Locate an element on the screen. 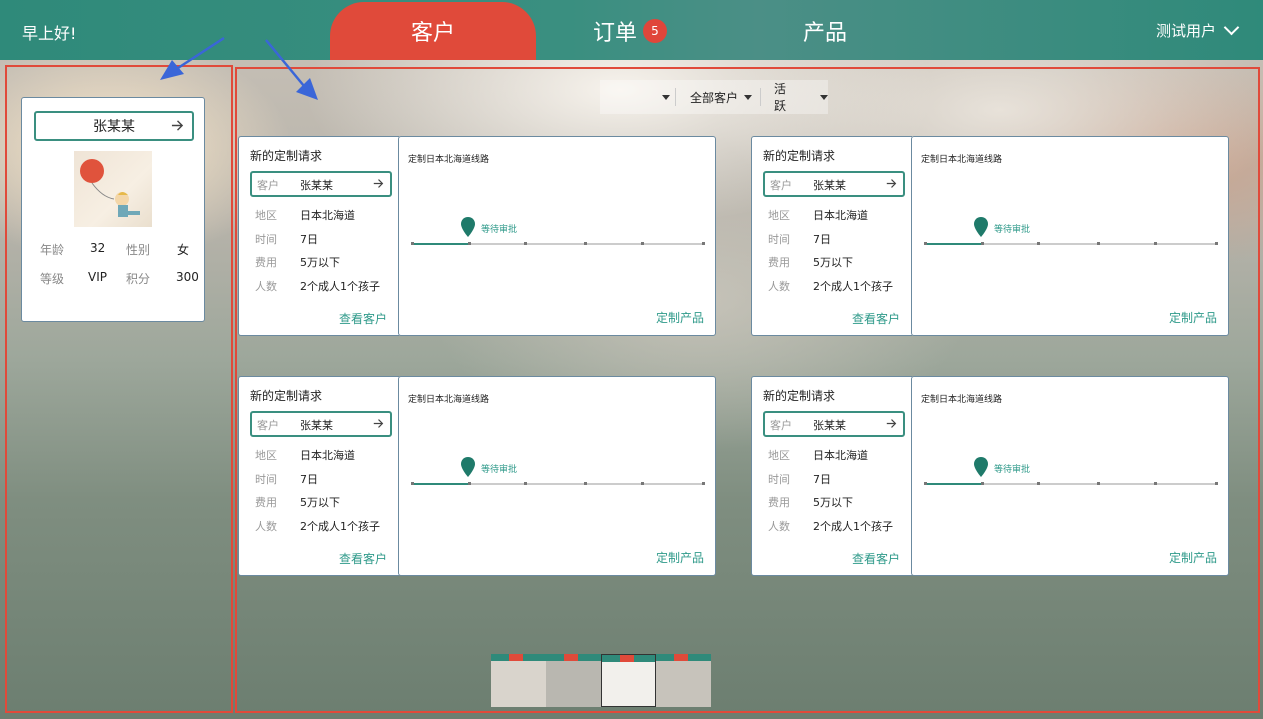  people-value: 2个成人1个孩子 is located at coordinates (853, 286).